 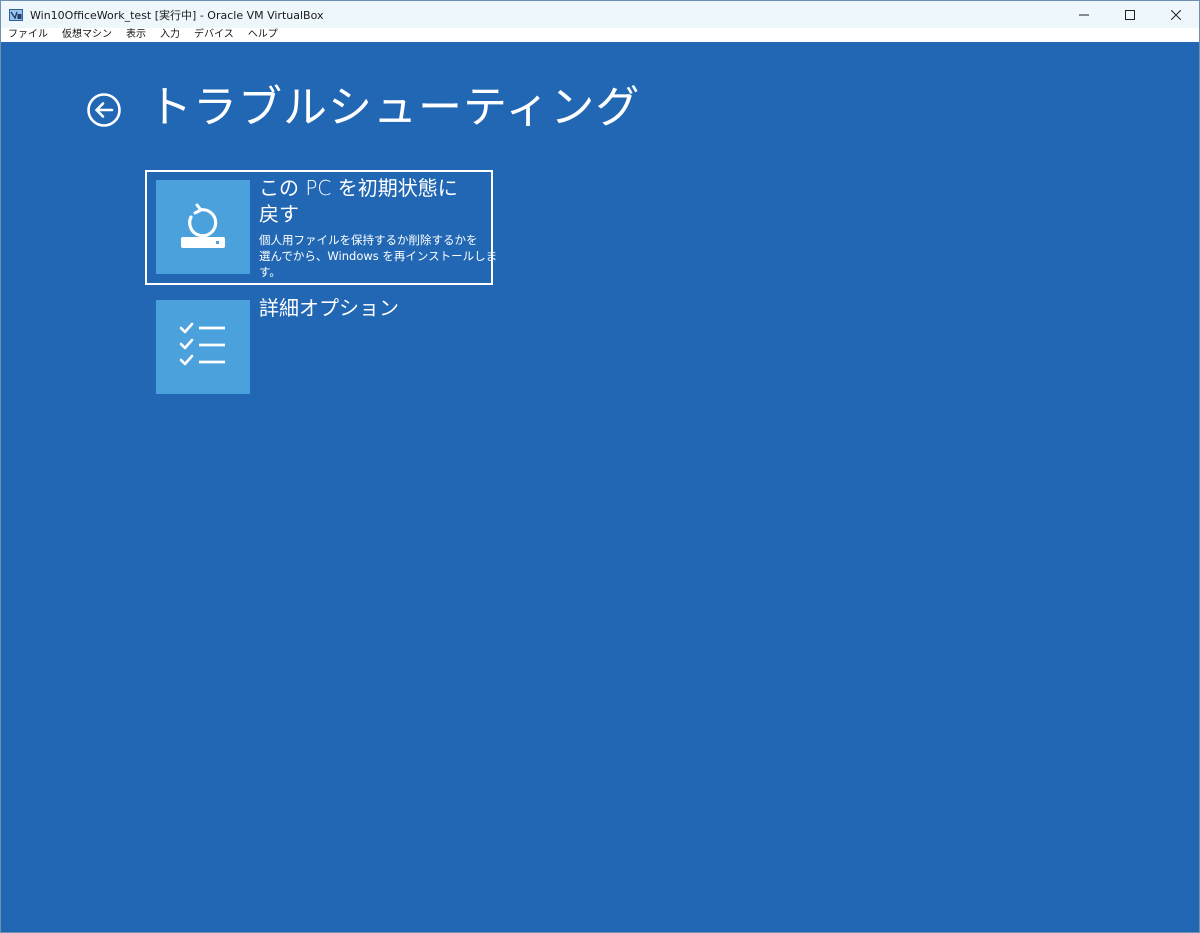 I want to click on advanced-options-option: 詳細オプション, so click(x=320, y=347).